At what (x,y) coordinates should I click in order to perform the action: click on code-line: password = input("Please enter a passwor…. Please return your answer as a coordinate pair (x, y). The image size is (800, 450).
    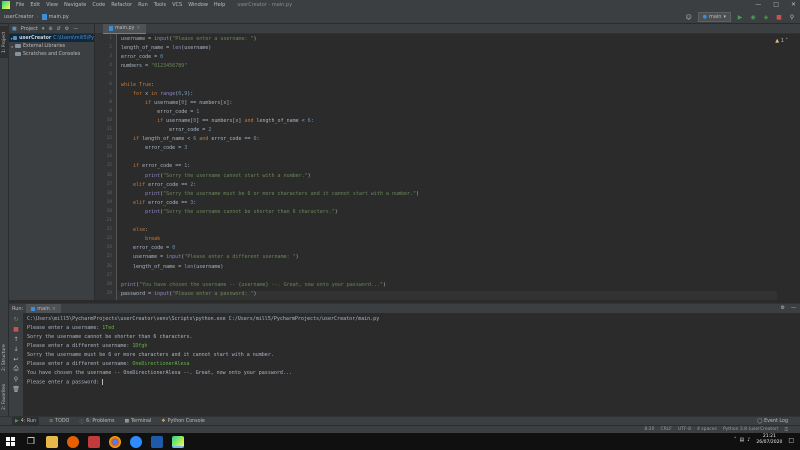
    Looking at the image, I should click on (447, 295).